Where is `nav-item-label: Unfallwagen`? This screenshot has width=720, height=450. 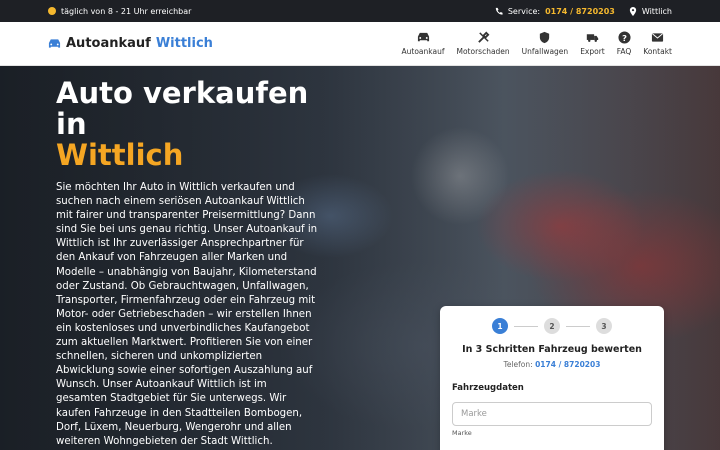 nav-item-label: Unfallwagen is located at coordinates (545, 51).